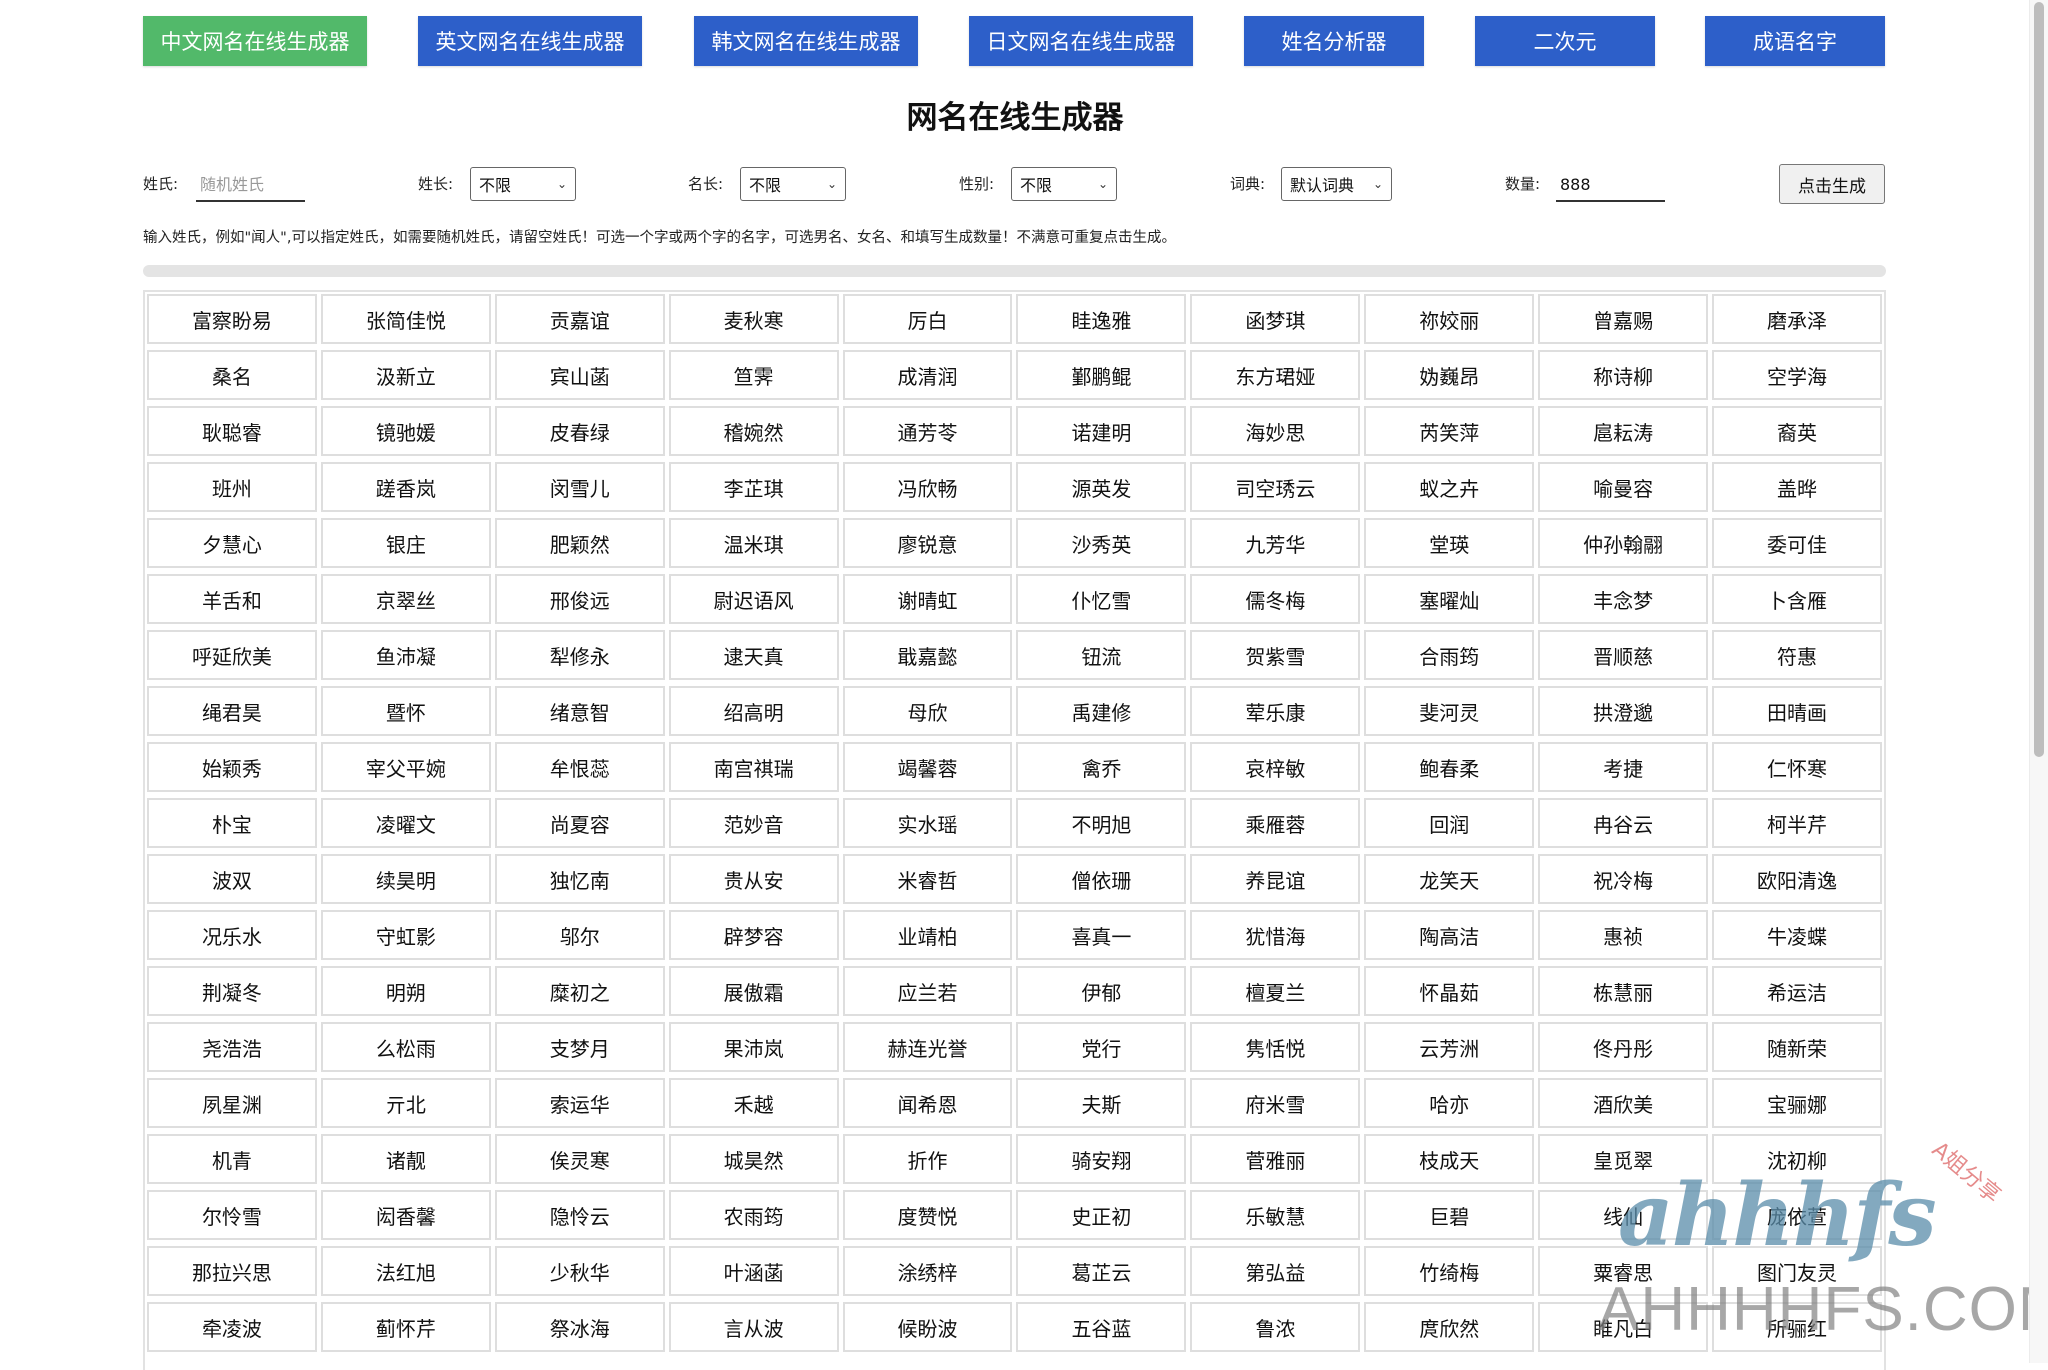  Describe the element at coordinates (1101, 375) in the screenshot. I see `name-cell: 鄞鹏鲲` at that location.